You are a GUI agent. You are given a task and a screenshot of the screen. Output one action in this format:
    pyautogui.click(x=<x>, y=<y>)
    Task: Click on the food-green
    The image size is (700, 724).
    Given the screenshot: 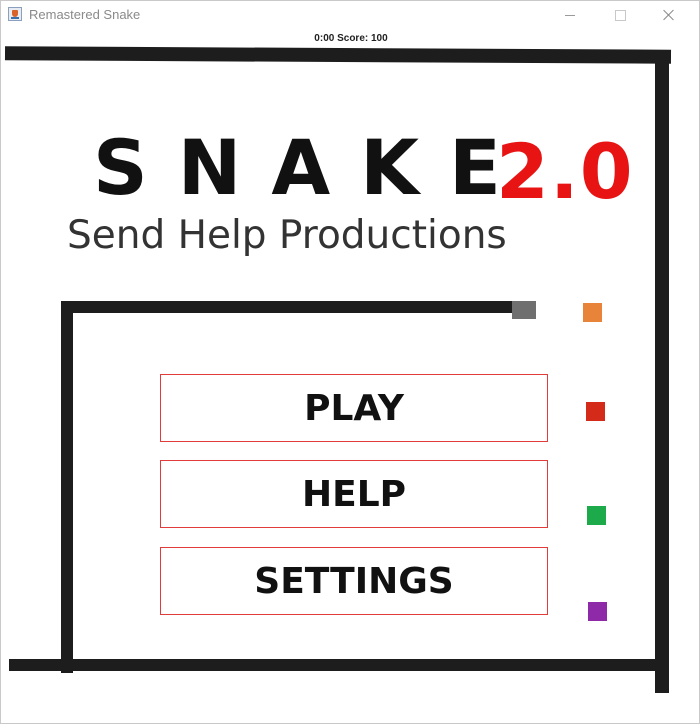 What is the action you would take?
    pyautogui.click(x=596, y=515)
    